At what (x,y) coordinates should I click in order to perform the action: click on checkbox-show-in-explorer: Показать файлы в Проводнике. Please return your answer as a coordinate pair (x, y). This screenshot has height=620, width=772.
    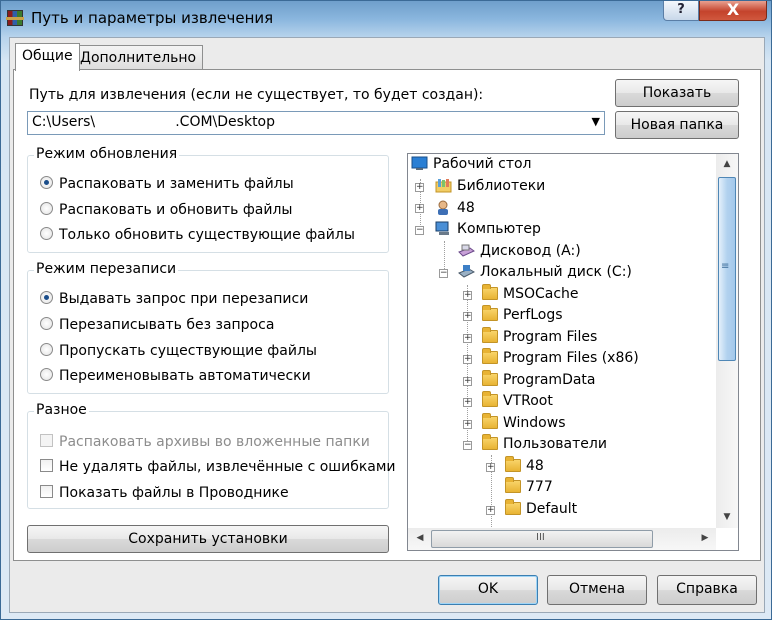
    Looking at the image, I should click on (164, 493).